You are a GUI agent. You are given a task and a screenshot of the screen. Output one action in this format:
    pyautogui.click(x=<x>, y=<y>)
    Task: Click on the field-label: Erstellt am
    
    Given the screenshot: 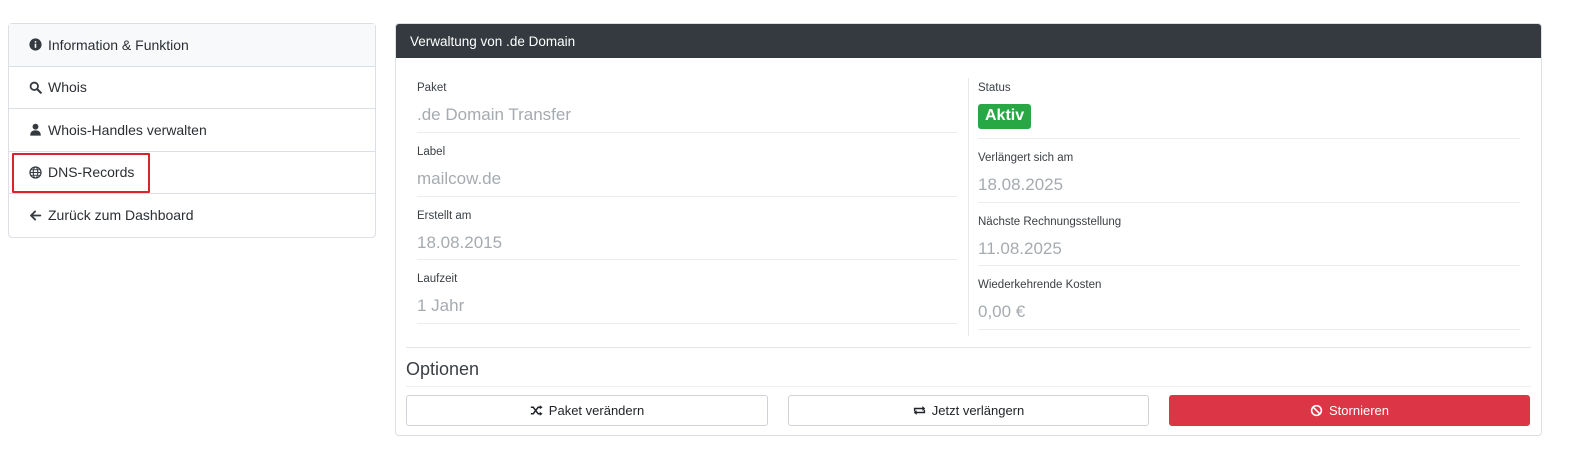 What is the action you would take?
    pyautogui.click(x=444, y=216)
    